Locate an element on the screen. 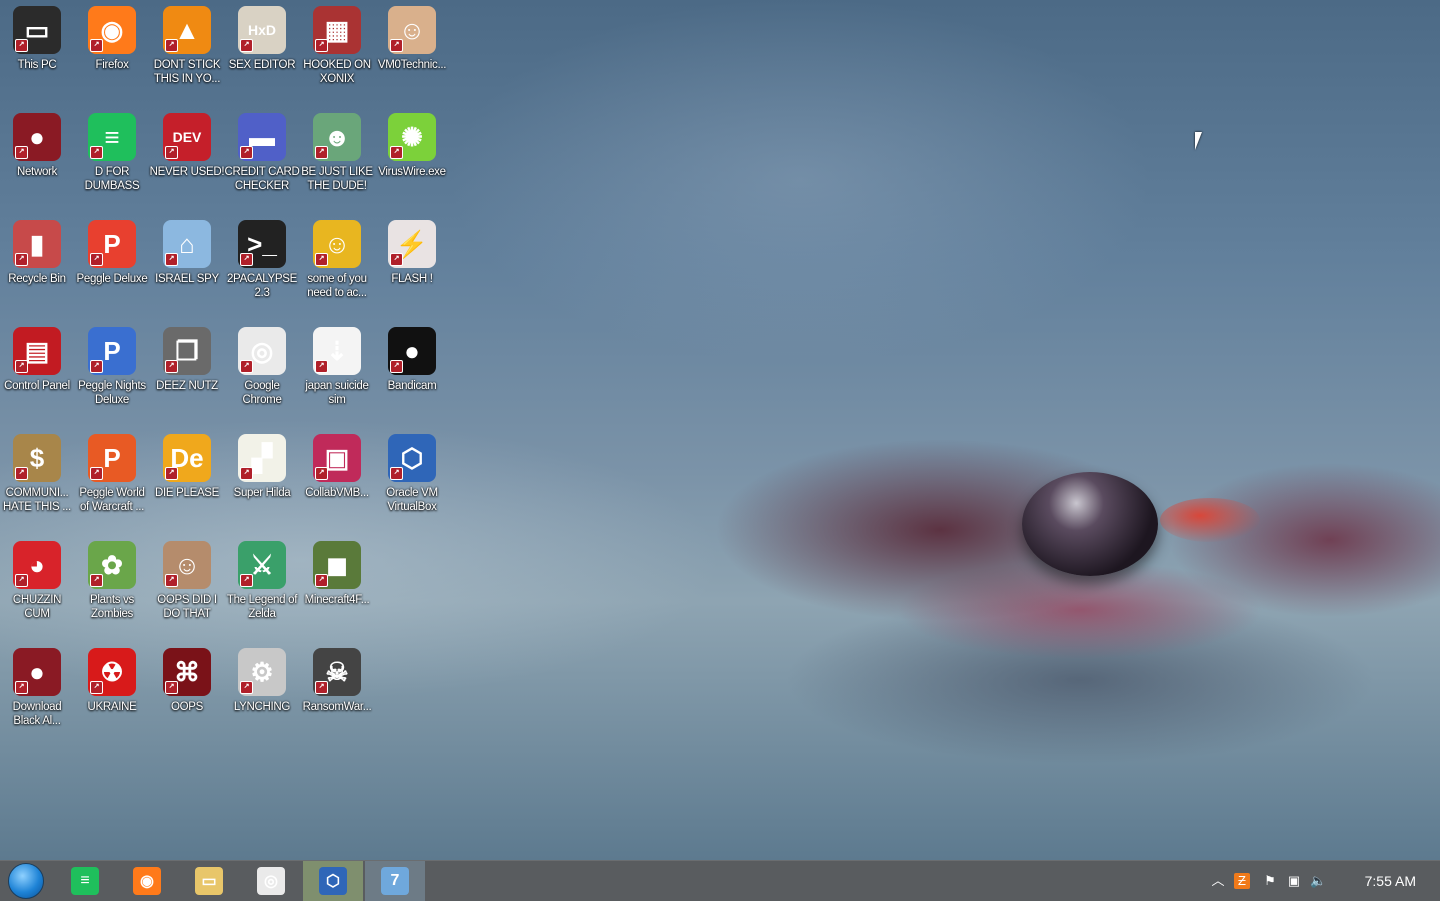  tray-expand-icon: ︿ is located at coordinates (1218, 881).